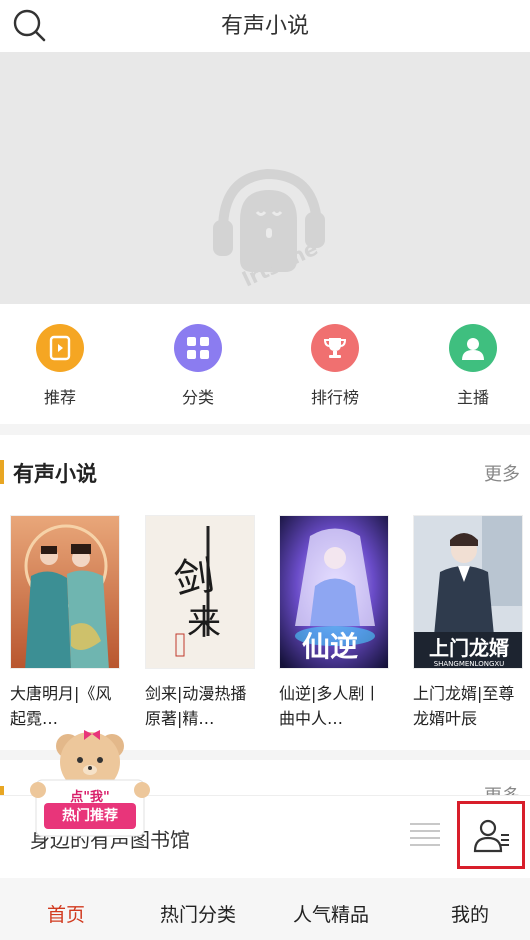 The width and height of the screenshot is (530, 940). Describe the element at coordinates (270, 230) in the screenshot. I see `lrts-logo-watermark: lrts.me` at that location.